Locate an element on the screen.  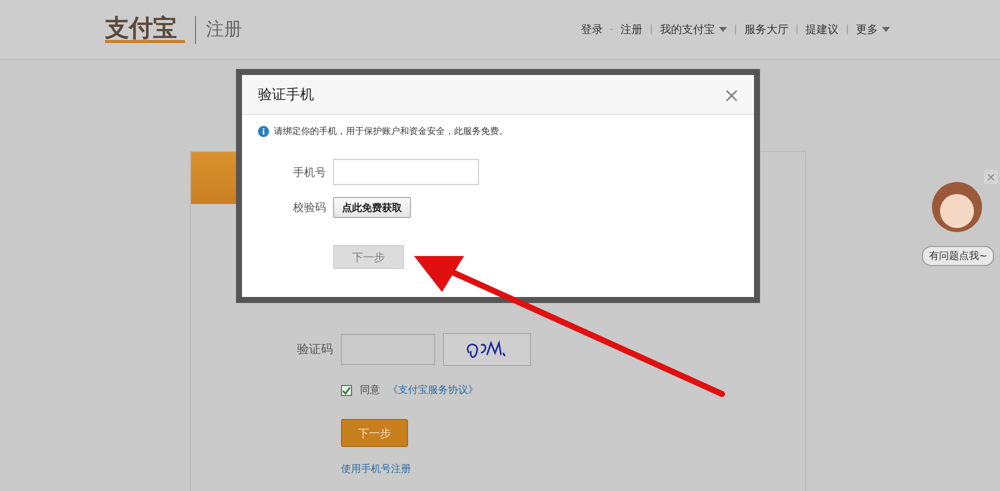
section-title: 注册 is located at coordinates (218, 30).